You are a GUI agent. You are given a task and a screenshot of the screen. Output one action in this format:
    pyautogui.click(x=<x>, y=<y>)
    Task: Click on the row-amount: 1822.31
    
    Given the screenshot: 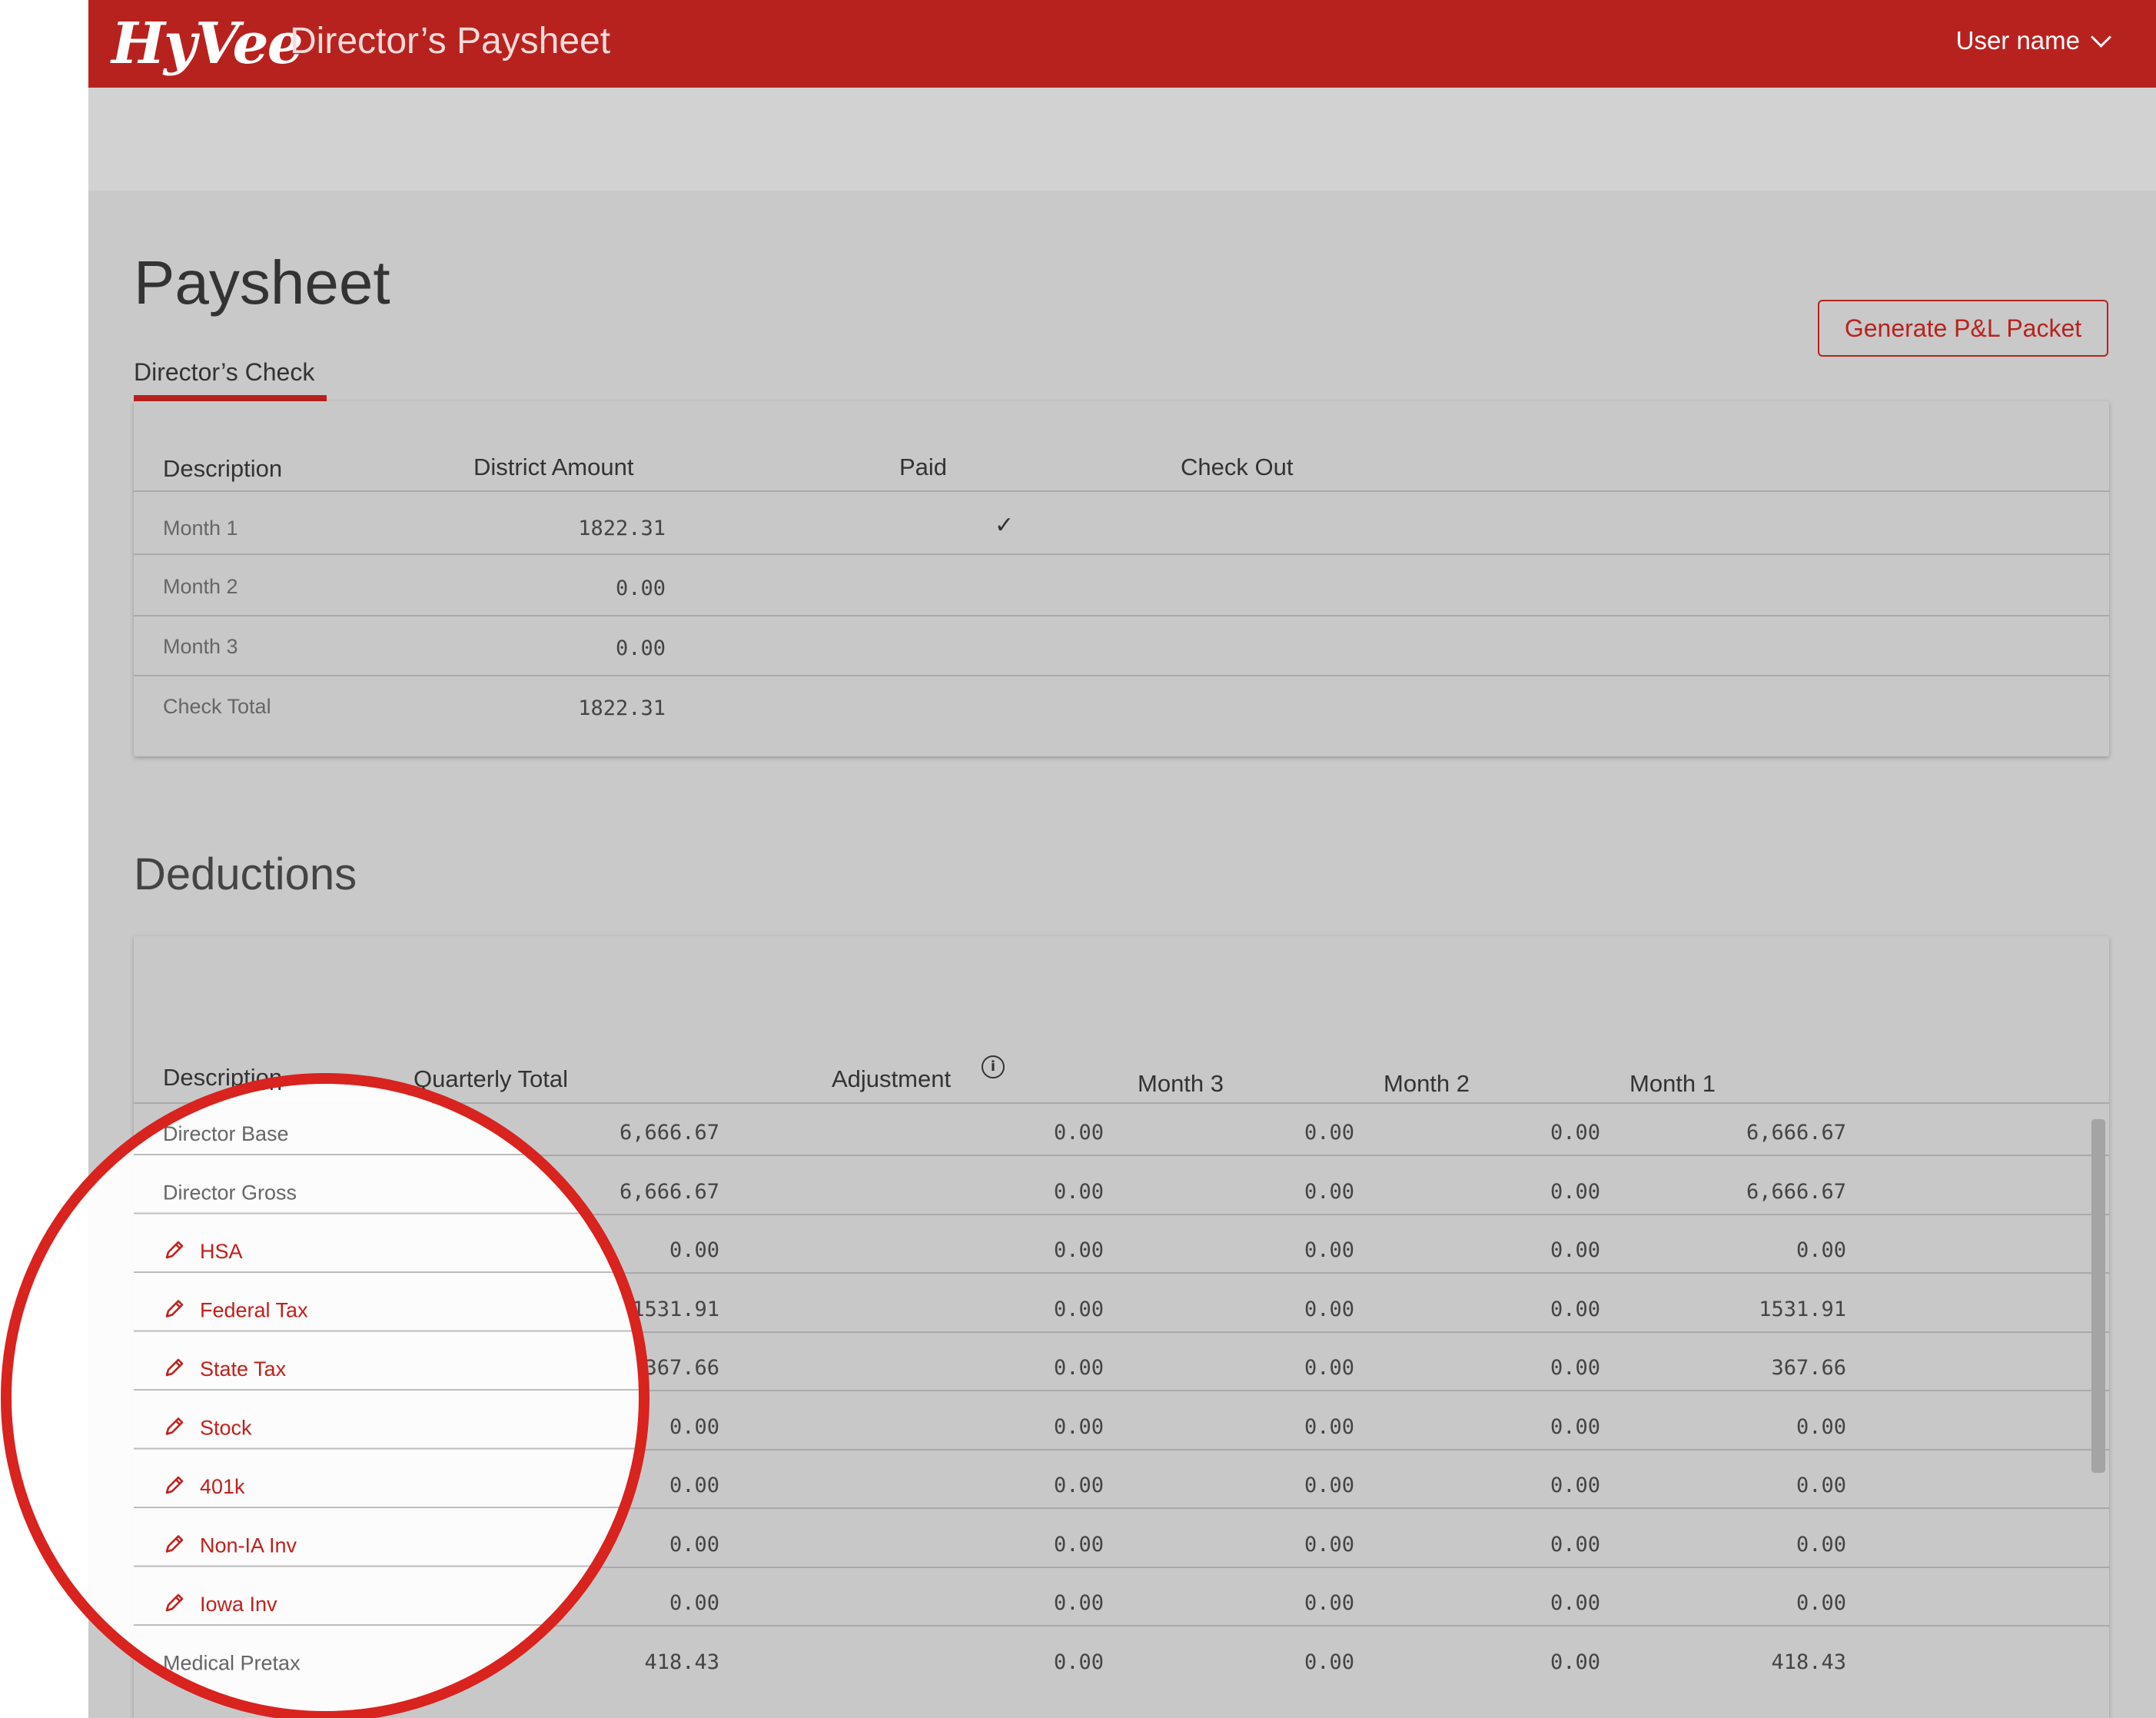 What is the action you would take?
    pyautogui.click(x=622, y=528)
    